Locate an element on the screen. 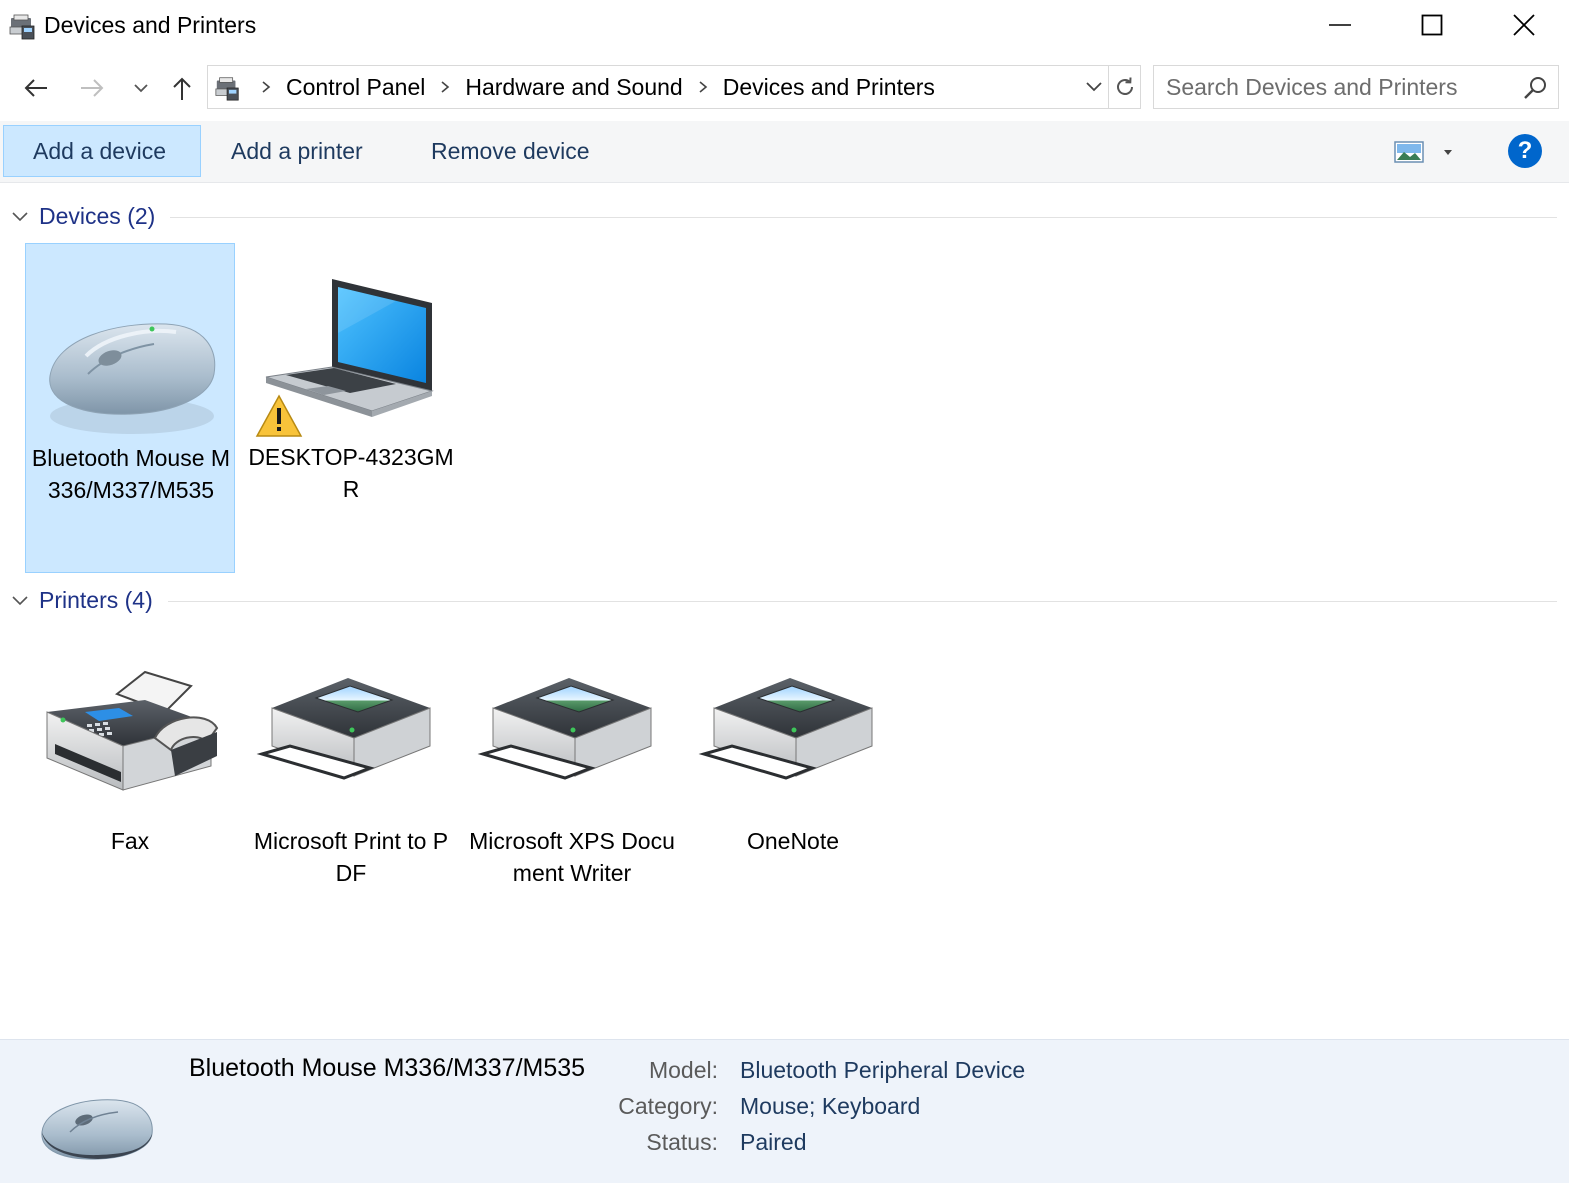 Image resolution: width=1569 pixels, height=1183 pixels. address-history-button is located at coordinates (1094, 87).